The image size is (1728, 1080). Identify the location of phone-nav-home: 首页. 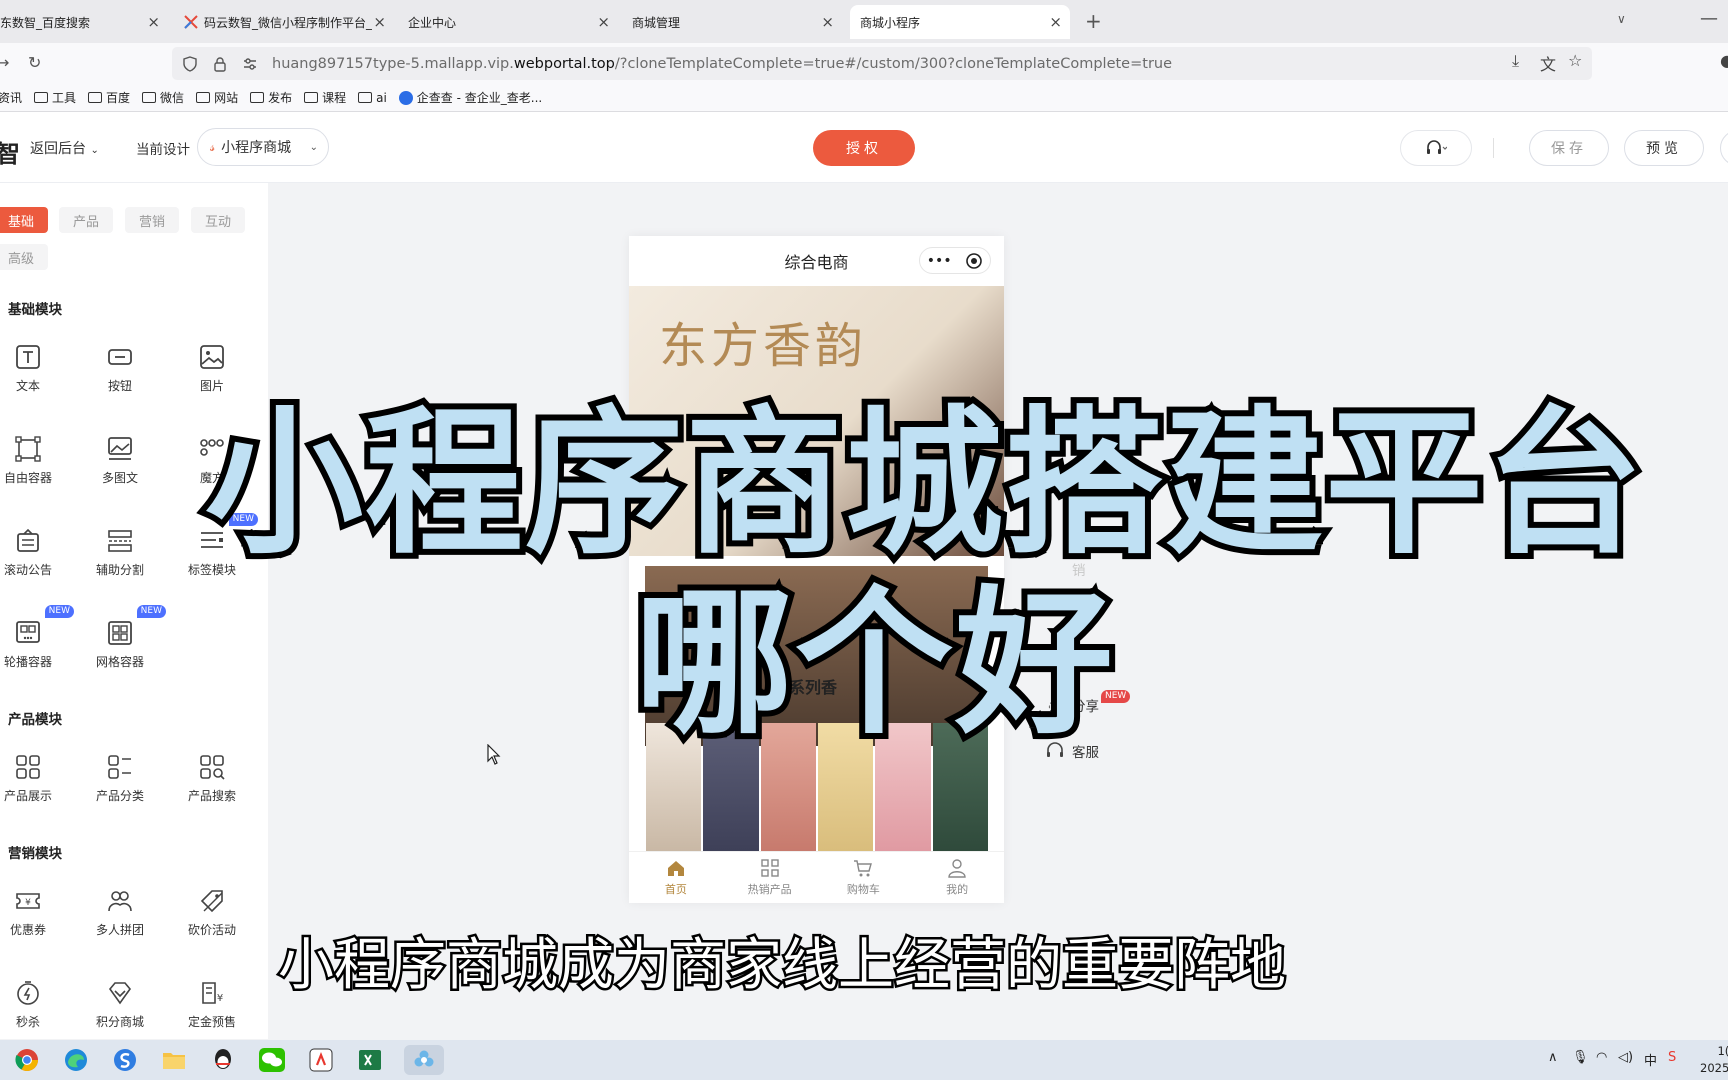
(676, 877).